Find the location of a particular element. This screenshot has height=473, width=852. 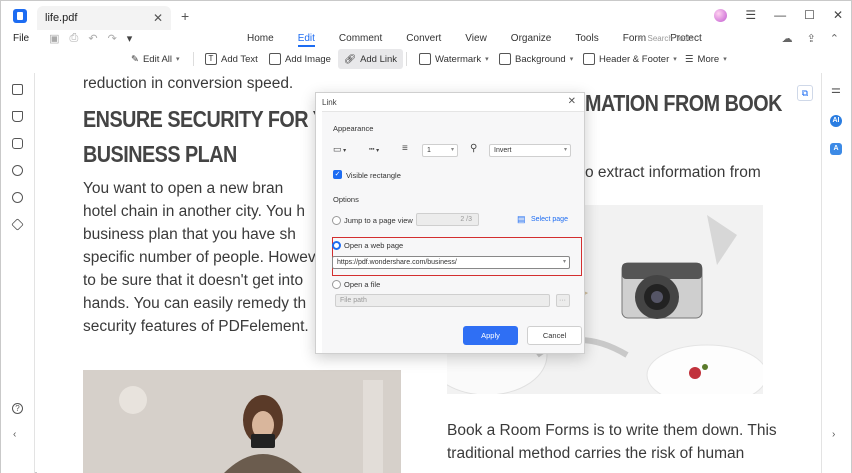

highlight-value: Invert is located at coordinates (503, 150).